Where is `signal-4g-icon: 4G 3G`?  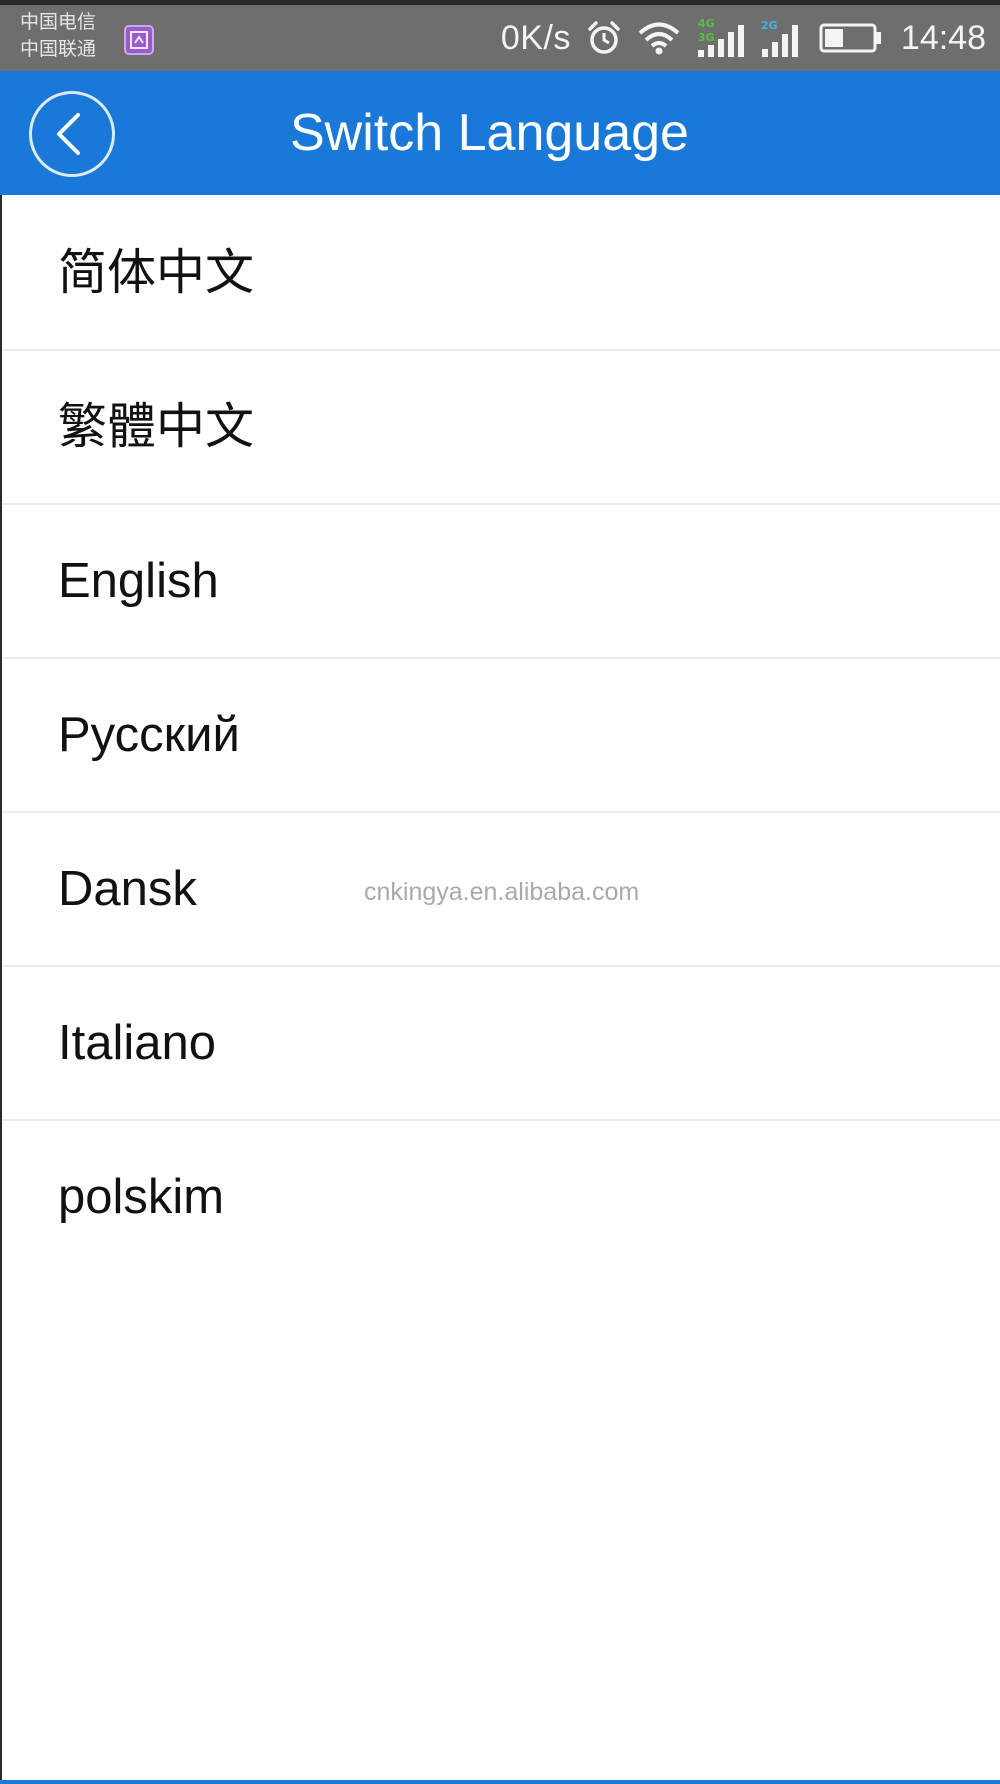
signal-4g-icon: 4G 3G is located at coordinates (720, 38).